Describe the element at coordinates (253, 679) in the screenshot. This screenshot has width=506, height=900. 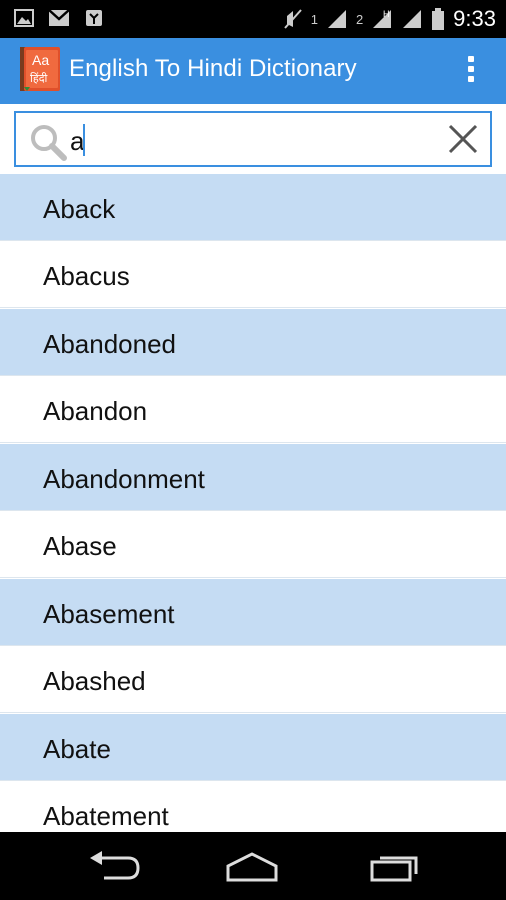
I see `list-item: Abashed` at that location.